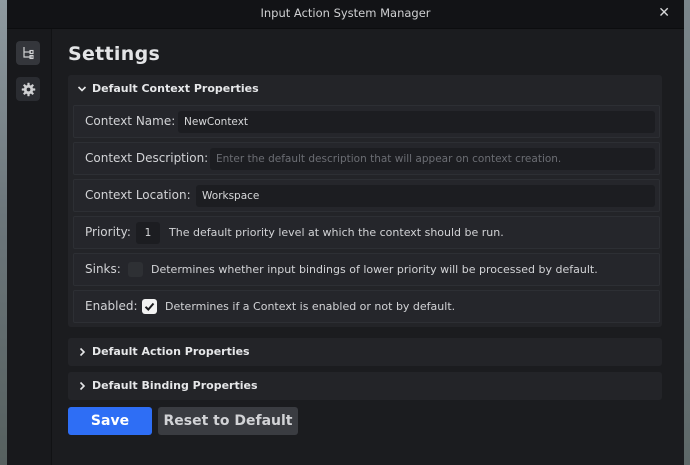 Image resolution: width=690 pixels, height=465 pixels. I want to click on priority-label: Priority:, so click(108, 232).